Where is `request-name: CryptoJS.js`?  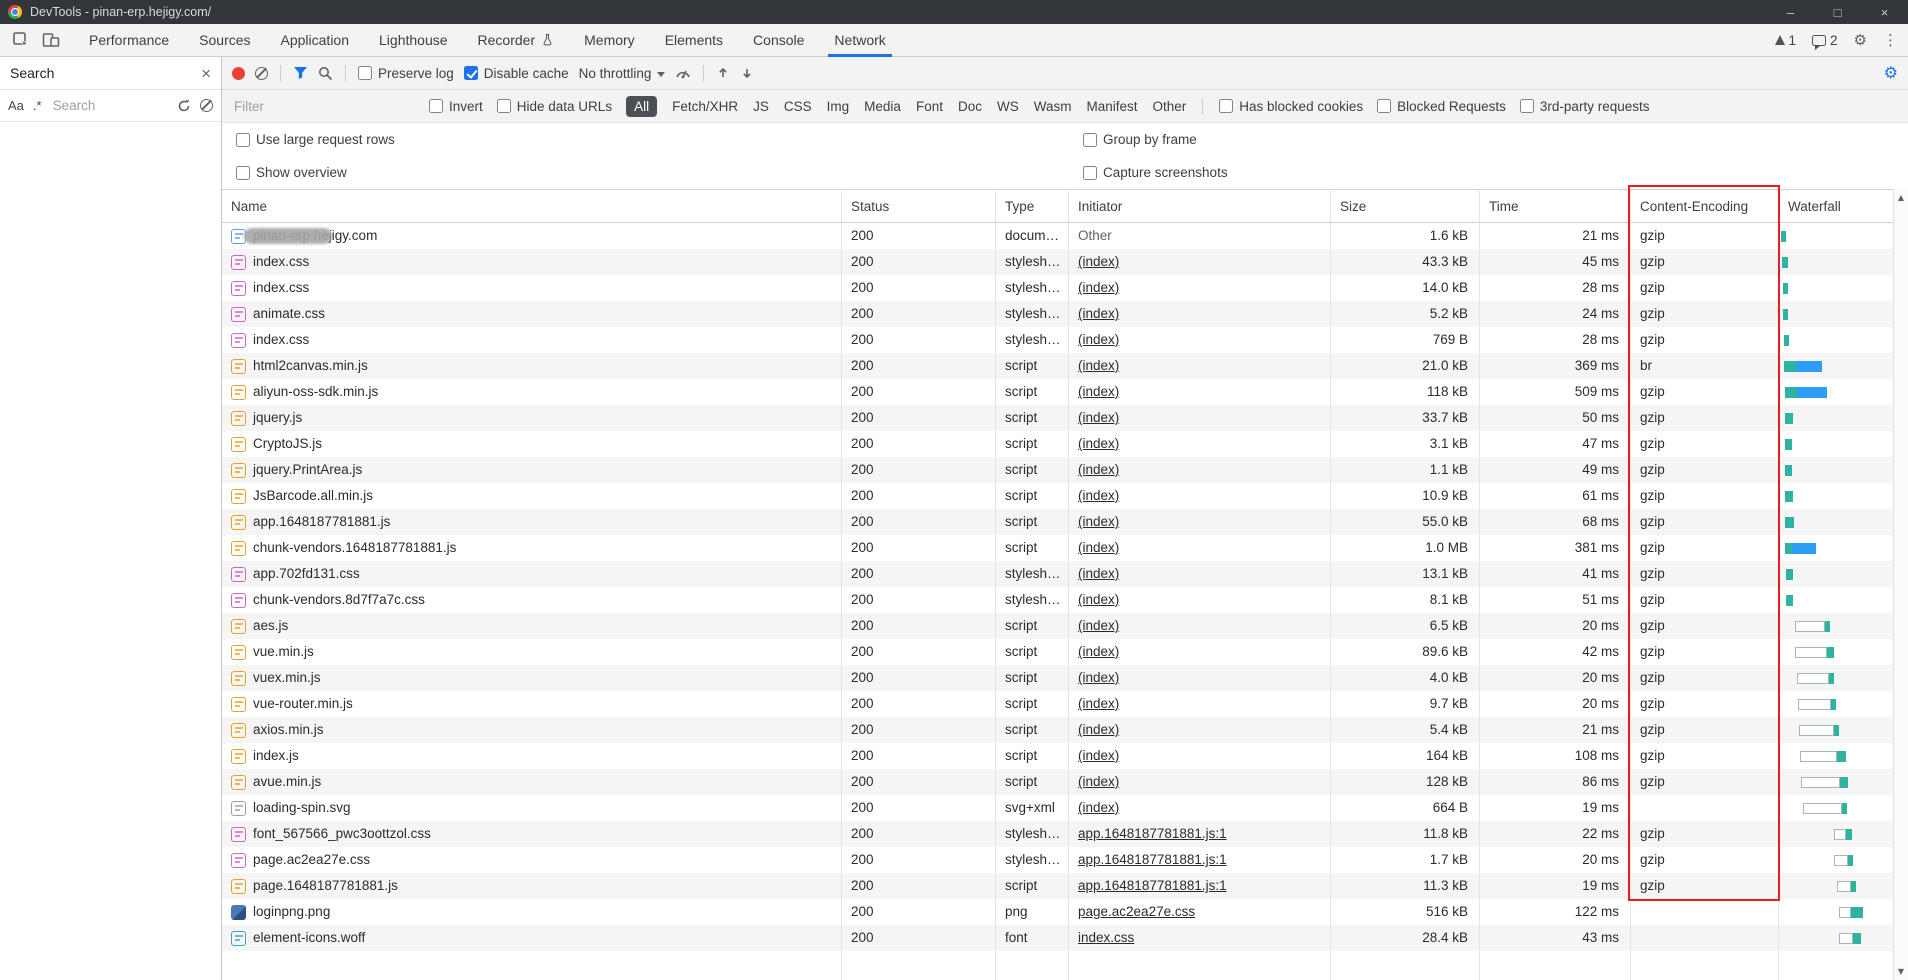 request-name: CryptoJS.js is located at coordinates (287, 444).